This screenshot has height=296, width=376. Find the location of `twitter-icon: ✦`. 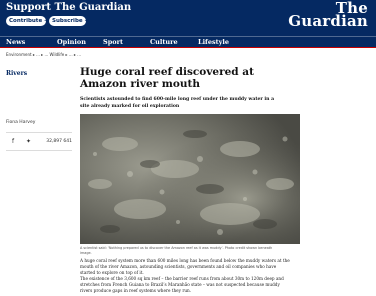

twitter-icon: ✦ is located at coordinates (28, 142).